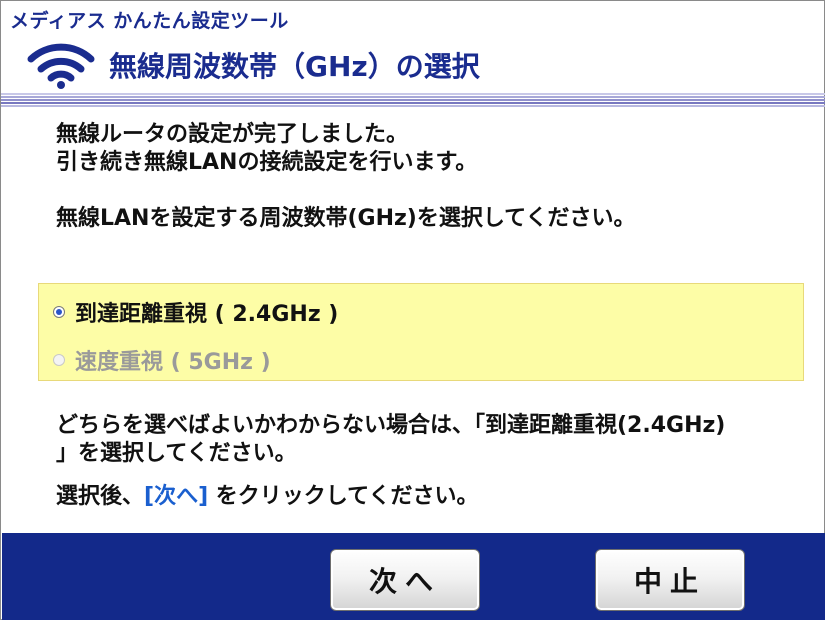 This screenshot has width=825, height=620. Describe the element at coordinates (59, 312) in the screenshot. I see `radio-2-4ghz` at that location.